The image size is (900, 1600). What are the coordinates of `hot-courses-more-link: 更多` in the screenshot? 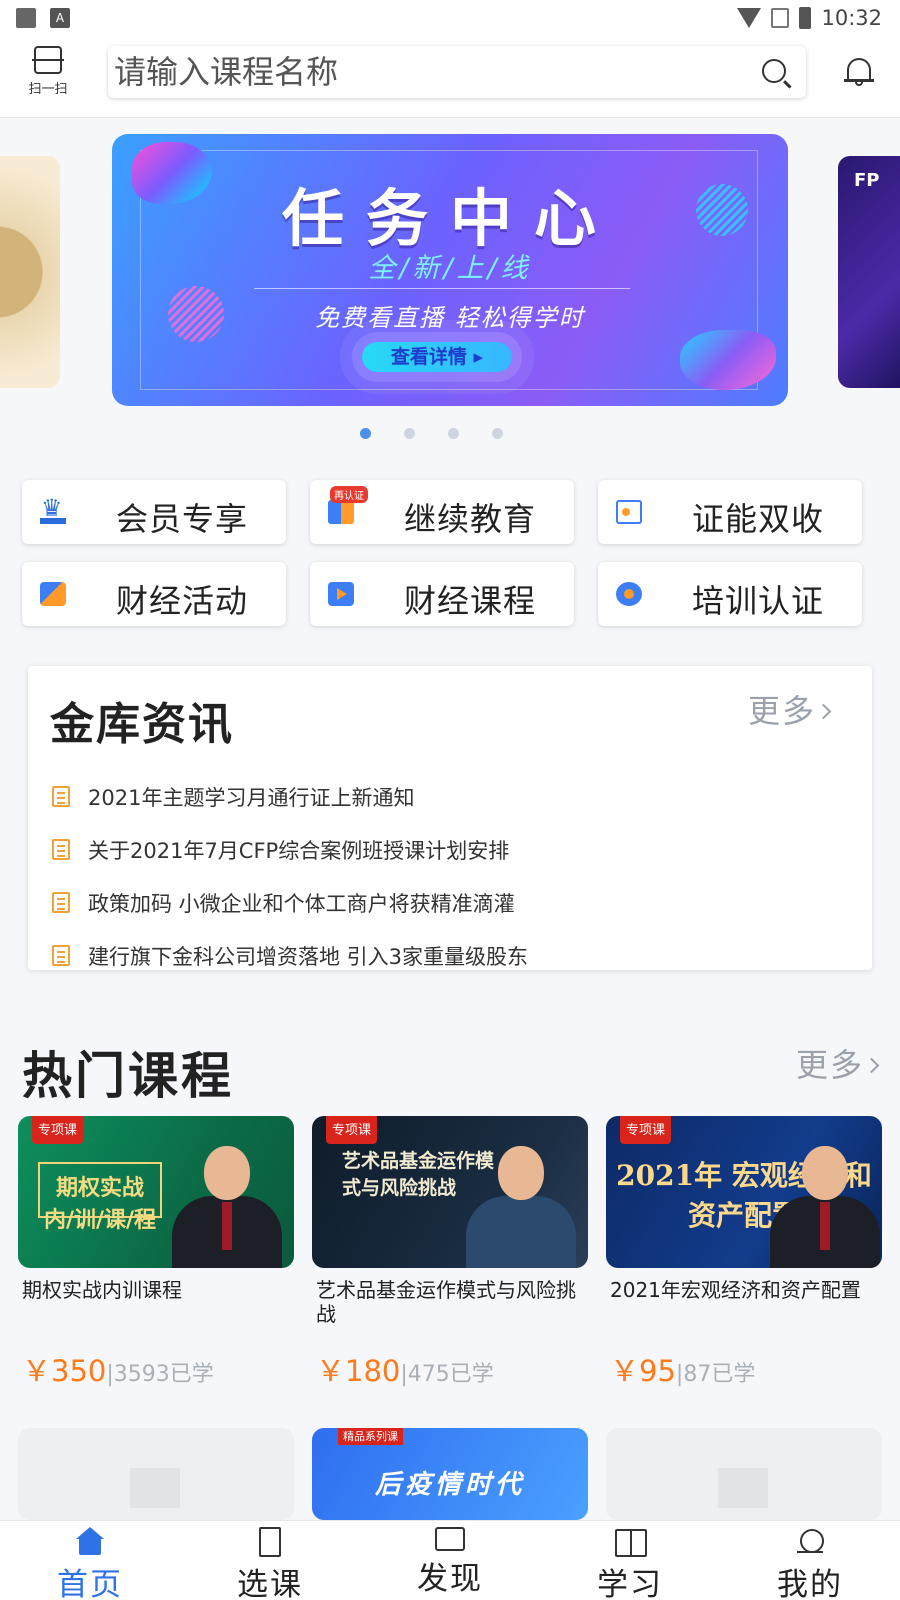 It's located at (838, 1063).